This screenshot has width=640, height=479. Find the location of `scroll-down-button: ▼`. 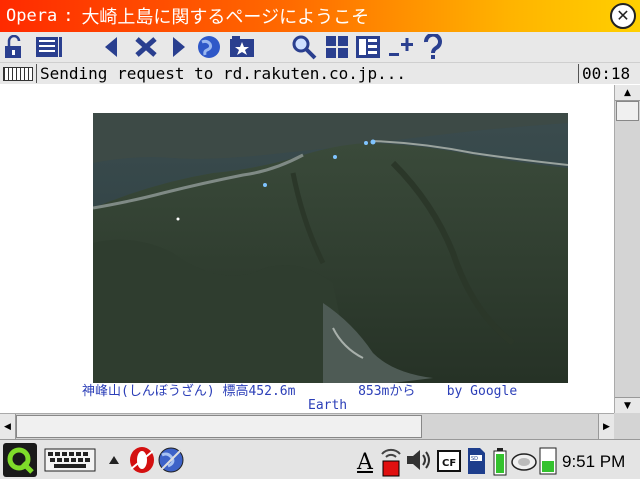

scroll-down-button: ▼ is located at coordinates (627, 405).